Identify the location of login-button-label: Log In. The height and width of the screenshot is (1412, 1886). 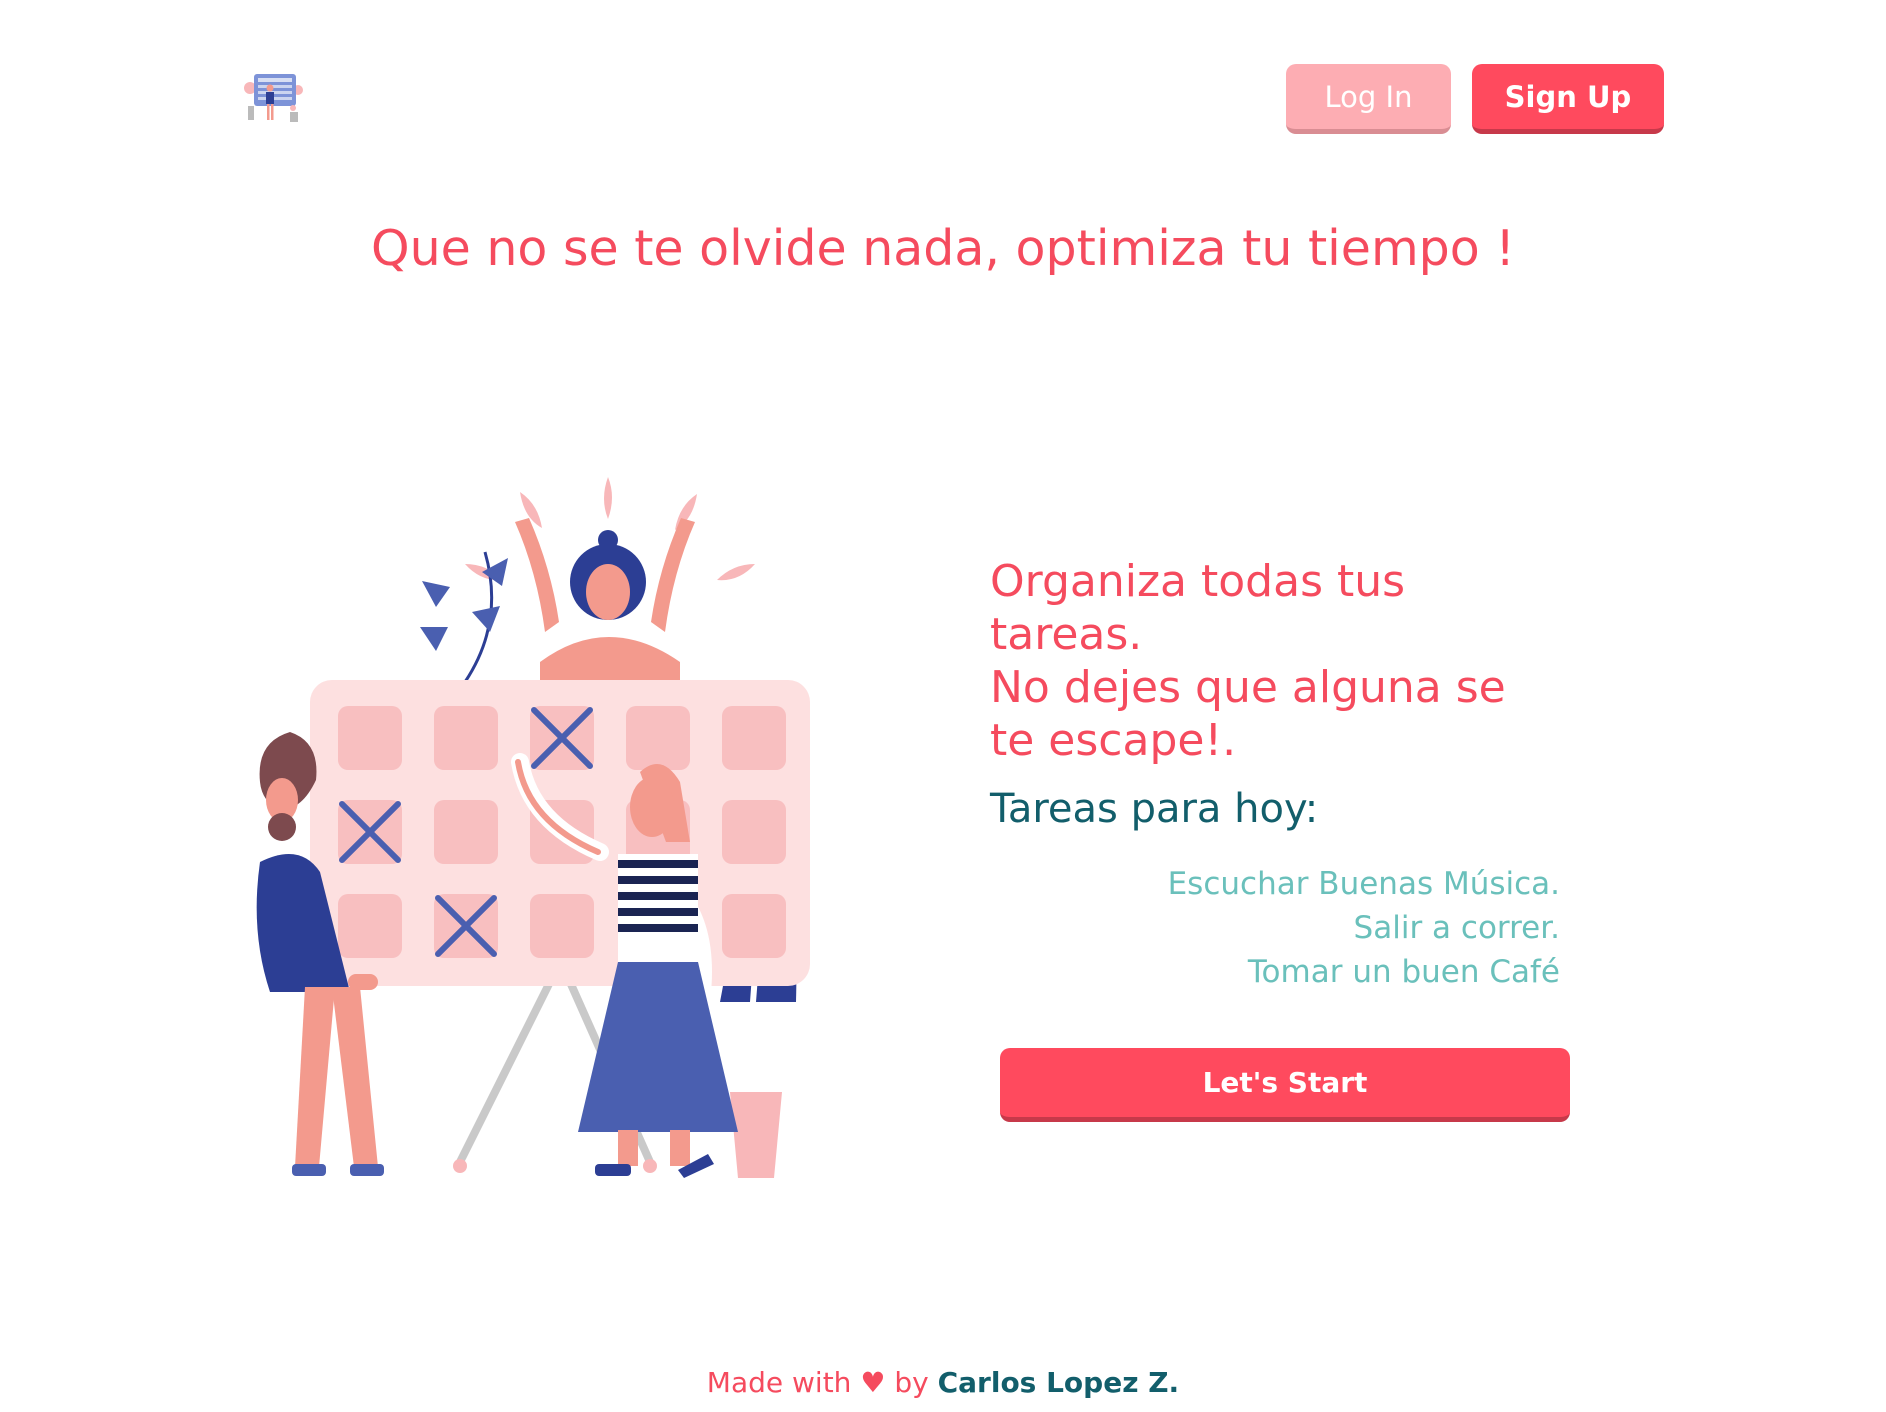
(1368, 96).